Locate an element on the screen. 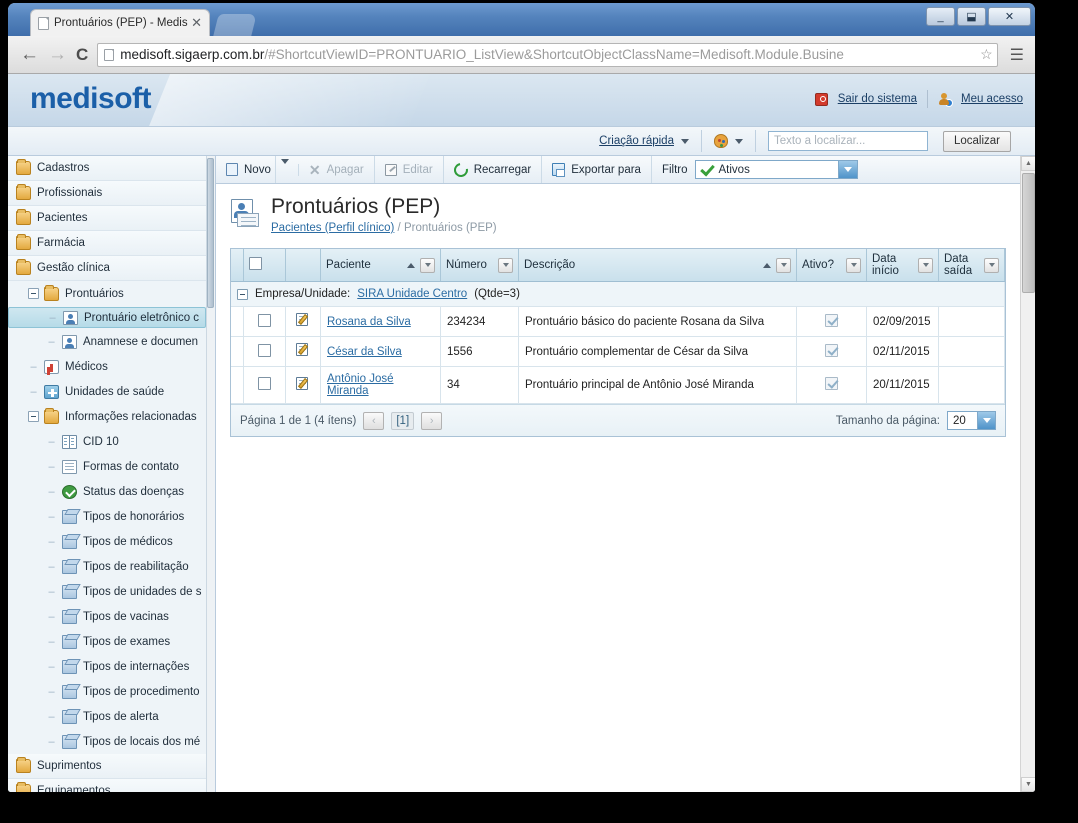  new-button-dropdown is located at coordinates (287, 167).